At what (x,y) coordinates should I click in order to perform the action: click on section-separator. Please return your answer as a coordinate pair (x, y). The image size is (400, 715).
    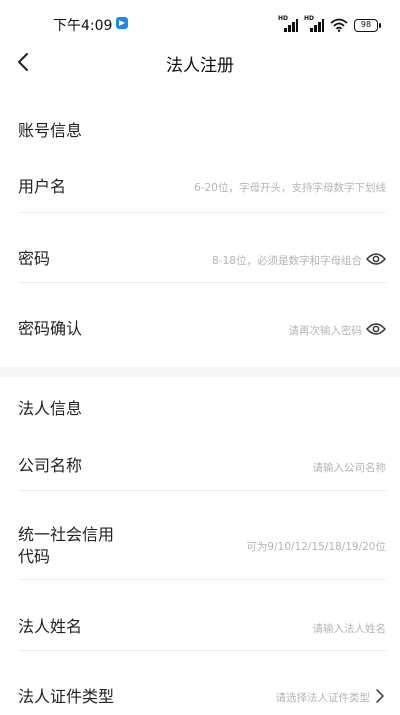
    Looking at the image, I should click on (200, 372).